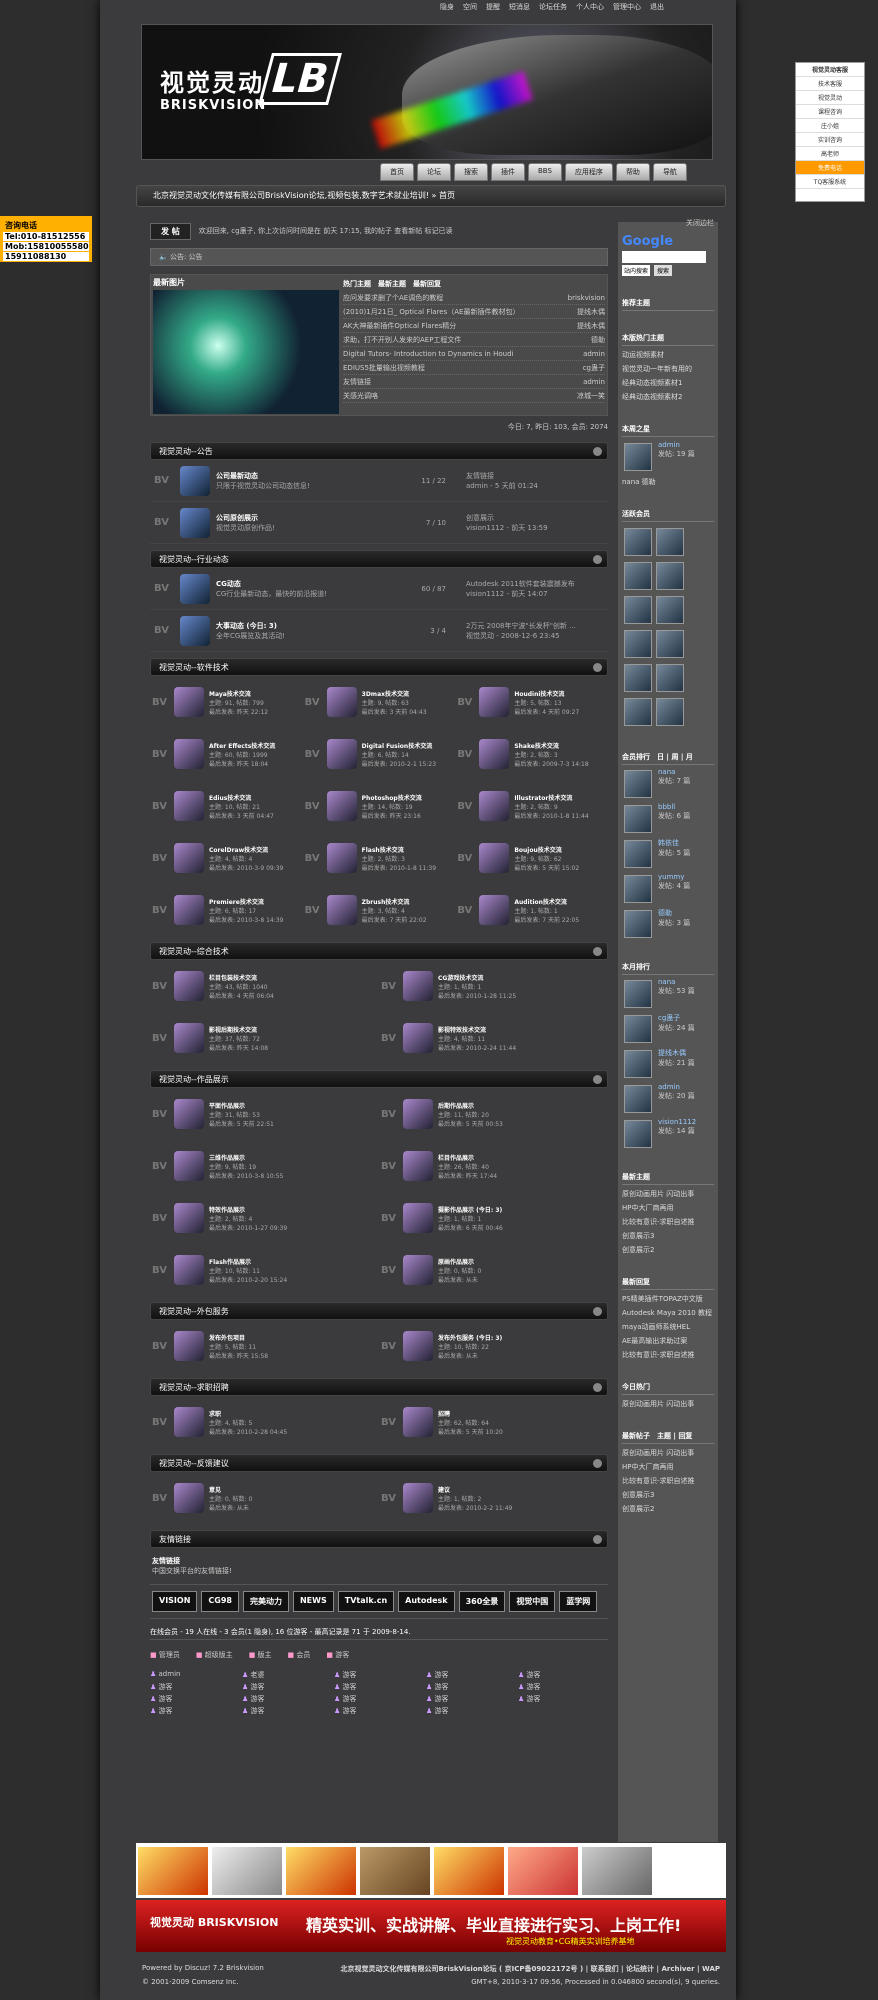 This screenshot has width=878, height=2000. What do you see at coordinates (532, 1601) in the screenshot?
I see `partner-logo: 视觉中国` at bounding box center [532, 1601].